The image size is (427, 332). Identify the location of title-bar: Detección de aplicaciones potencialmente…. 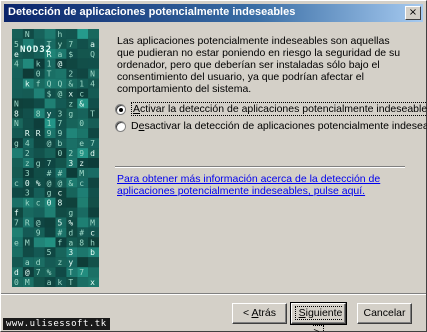
(213, 13).